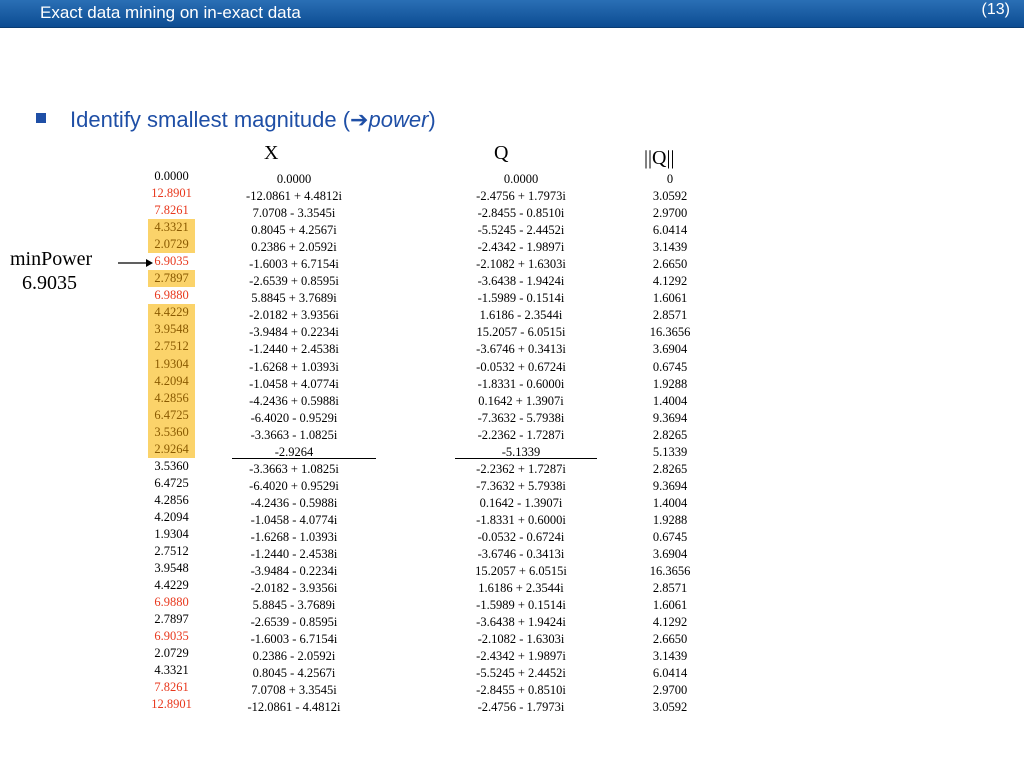  What do you see at coordinates (521, 213) in the screenshot?
I see `q-value: -2.8455 - 0.8510i` at bounding box center [521, 213].